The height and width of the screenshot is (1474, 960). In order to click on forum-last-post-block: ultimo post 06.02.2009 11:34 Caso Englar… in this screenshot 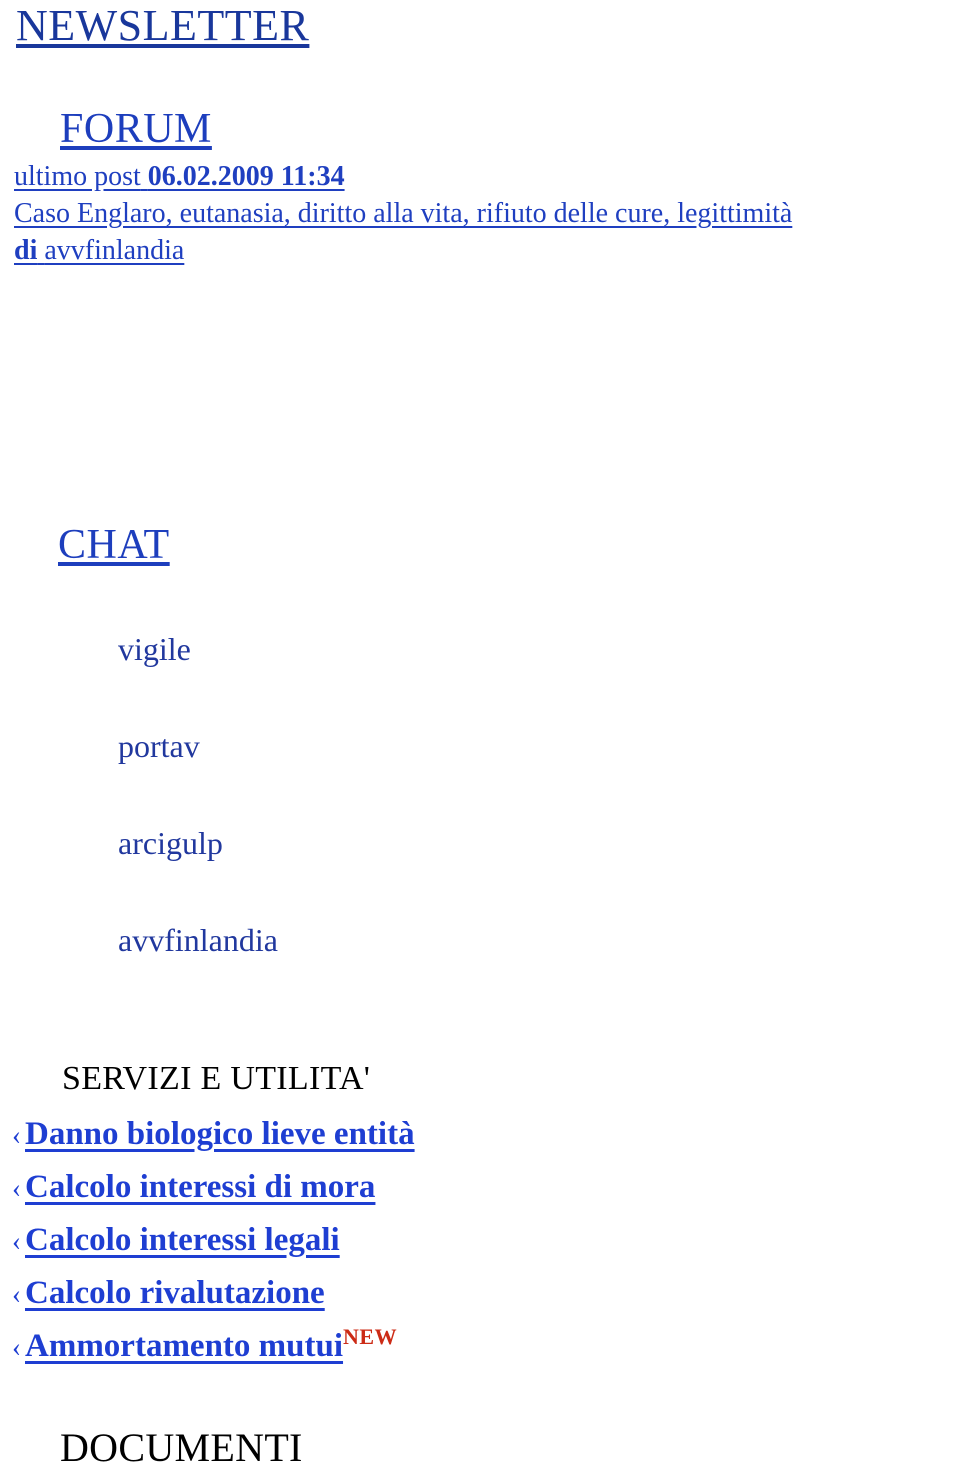, I will do `click(487, 213)`.